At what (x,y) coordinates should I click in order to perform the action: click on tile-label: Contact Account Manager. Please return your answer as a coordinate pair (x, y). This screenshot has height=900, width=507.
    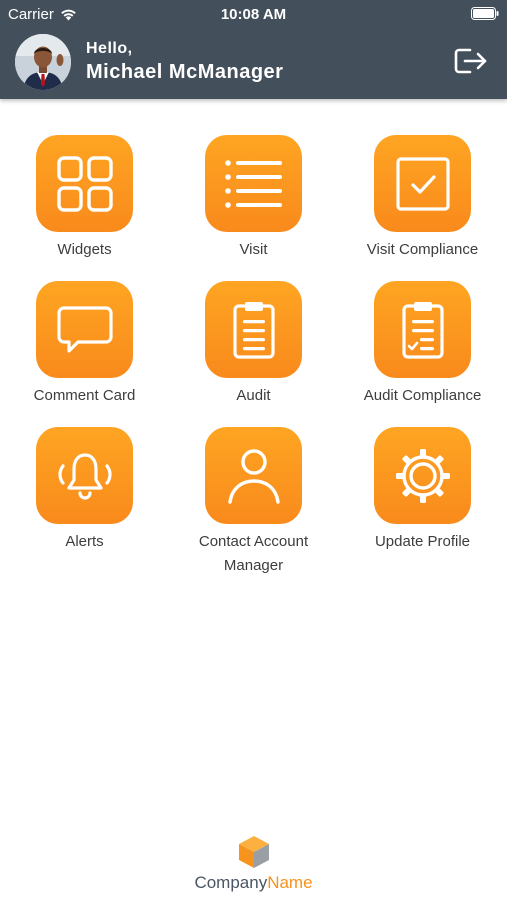
    Looking at the image, I should click on (253, 553).